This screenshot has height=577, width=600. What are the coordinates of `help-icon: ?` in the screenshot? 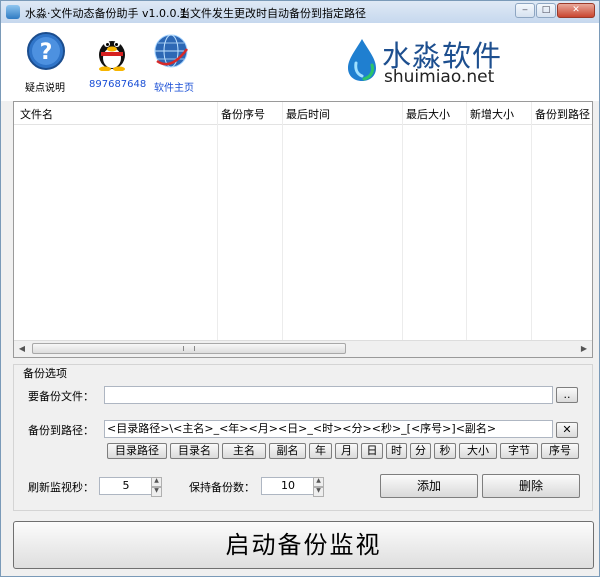 It's located at (46, 51).